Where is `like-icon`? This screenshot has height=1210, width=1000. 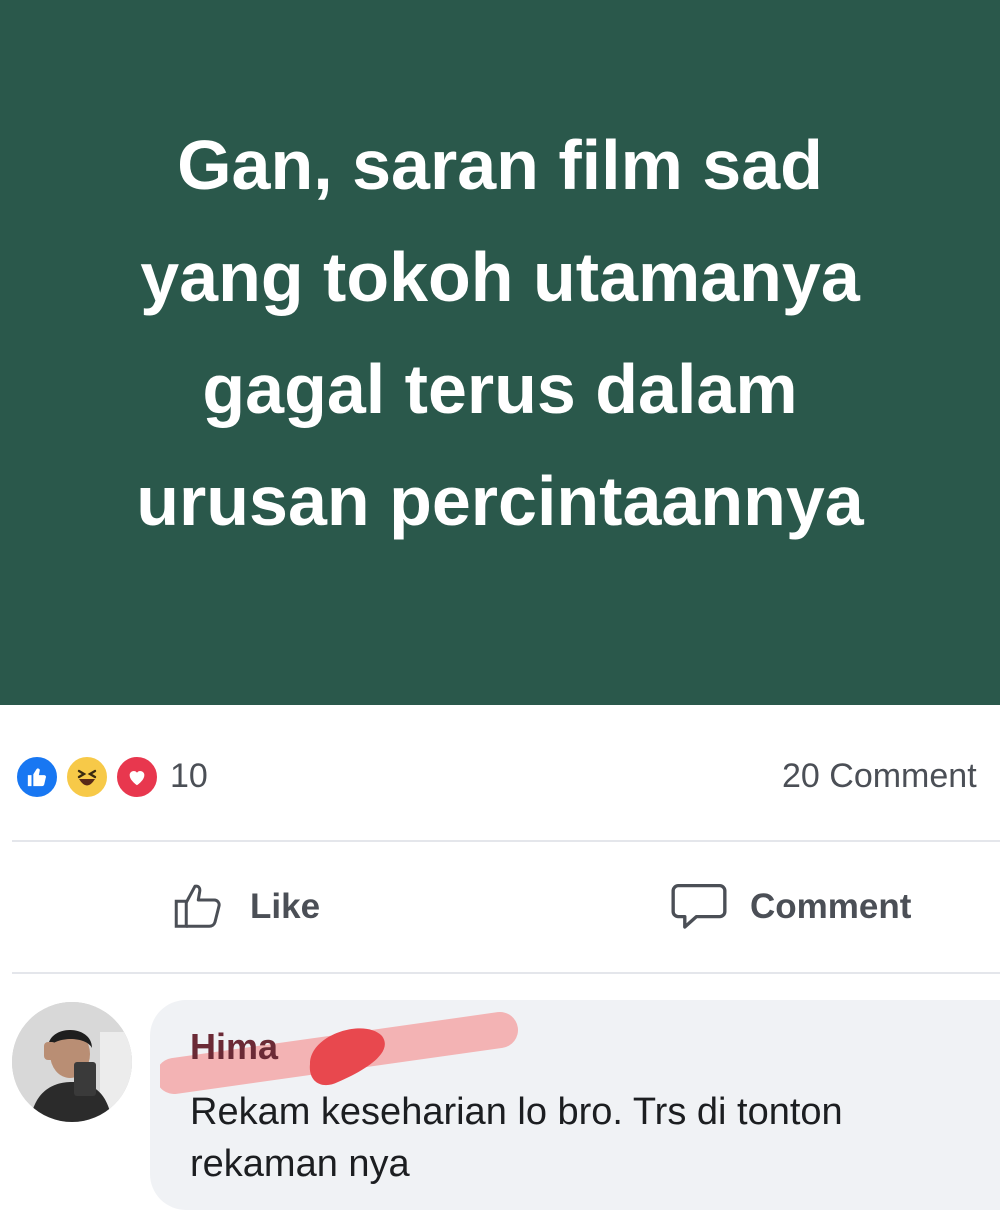 like-icon is located at coordinates (37, 777).